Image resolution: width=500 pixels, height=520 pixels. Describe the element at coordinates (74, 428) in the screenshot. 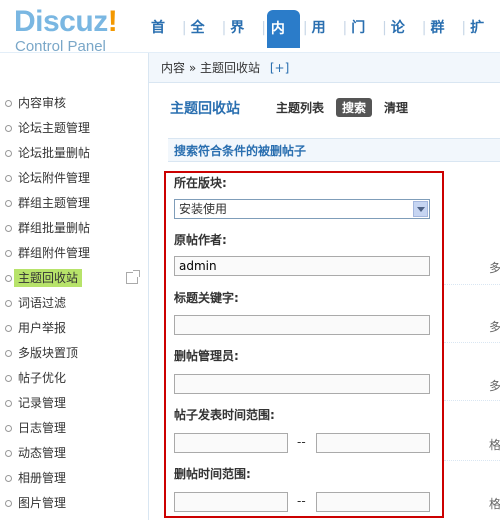

I see `sidebar-item: 日志管理` at that location.